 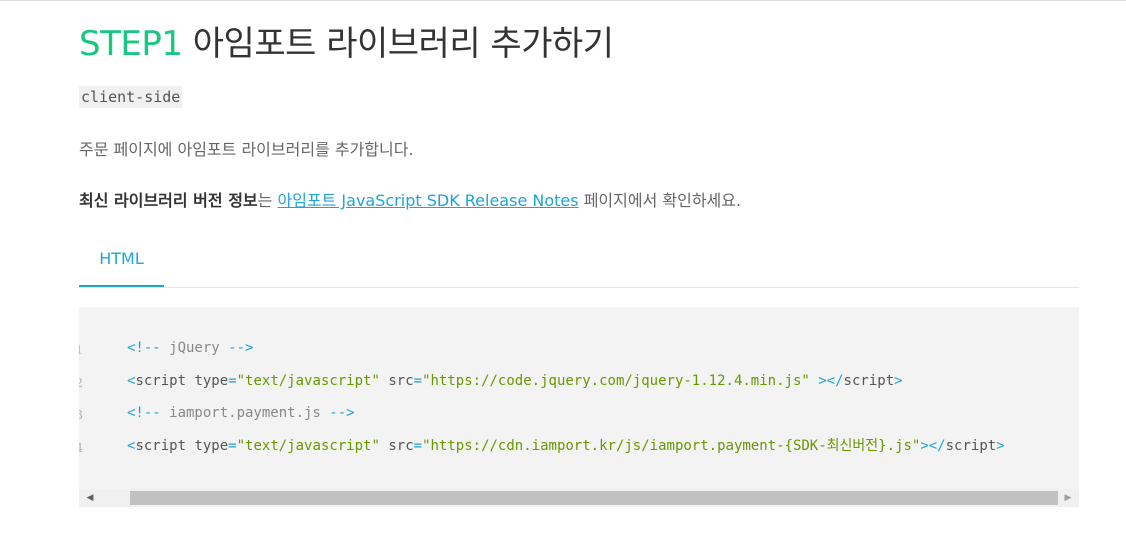 I want to click on title-text: 아임포트 라이브러리 추가하기, so click(x=403, y=44).